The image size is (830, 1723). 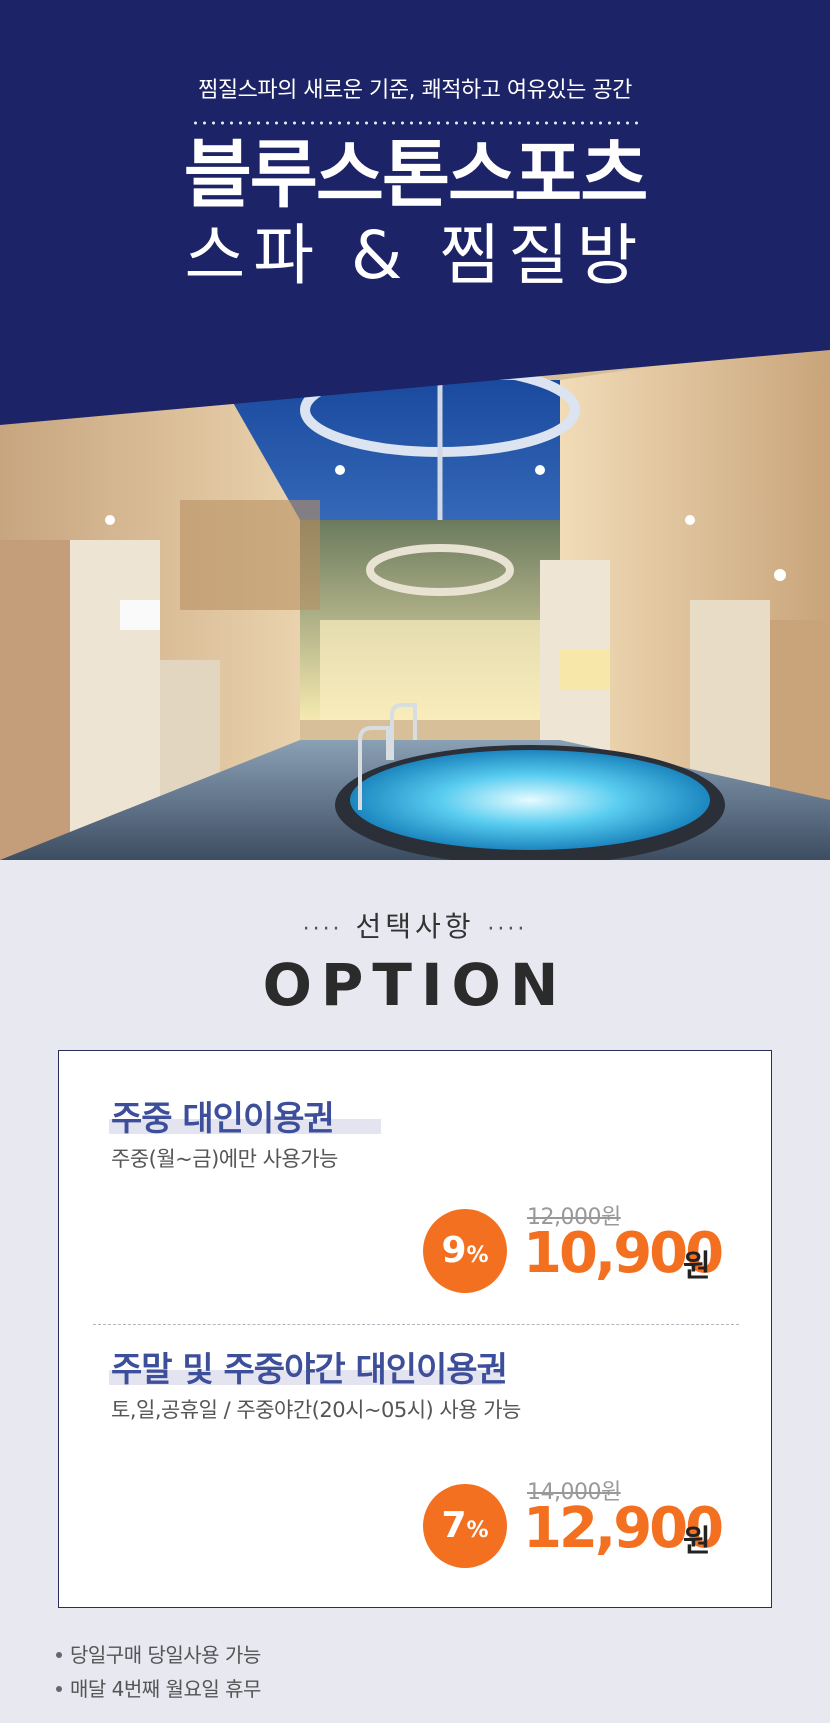 I want to click on brand-subtitle: 스파 & 찜질방, so click(x=415, y=255).